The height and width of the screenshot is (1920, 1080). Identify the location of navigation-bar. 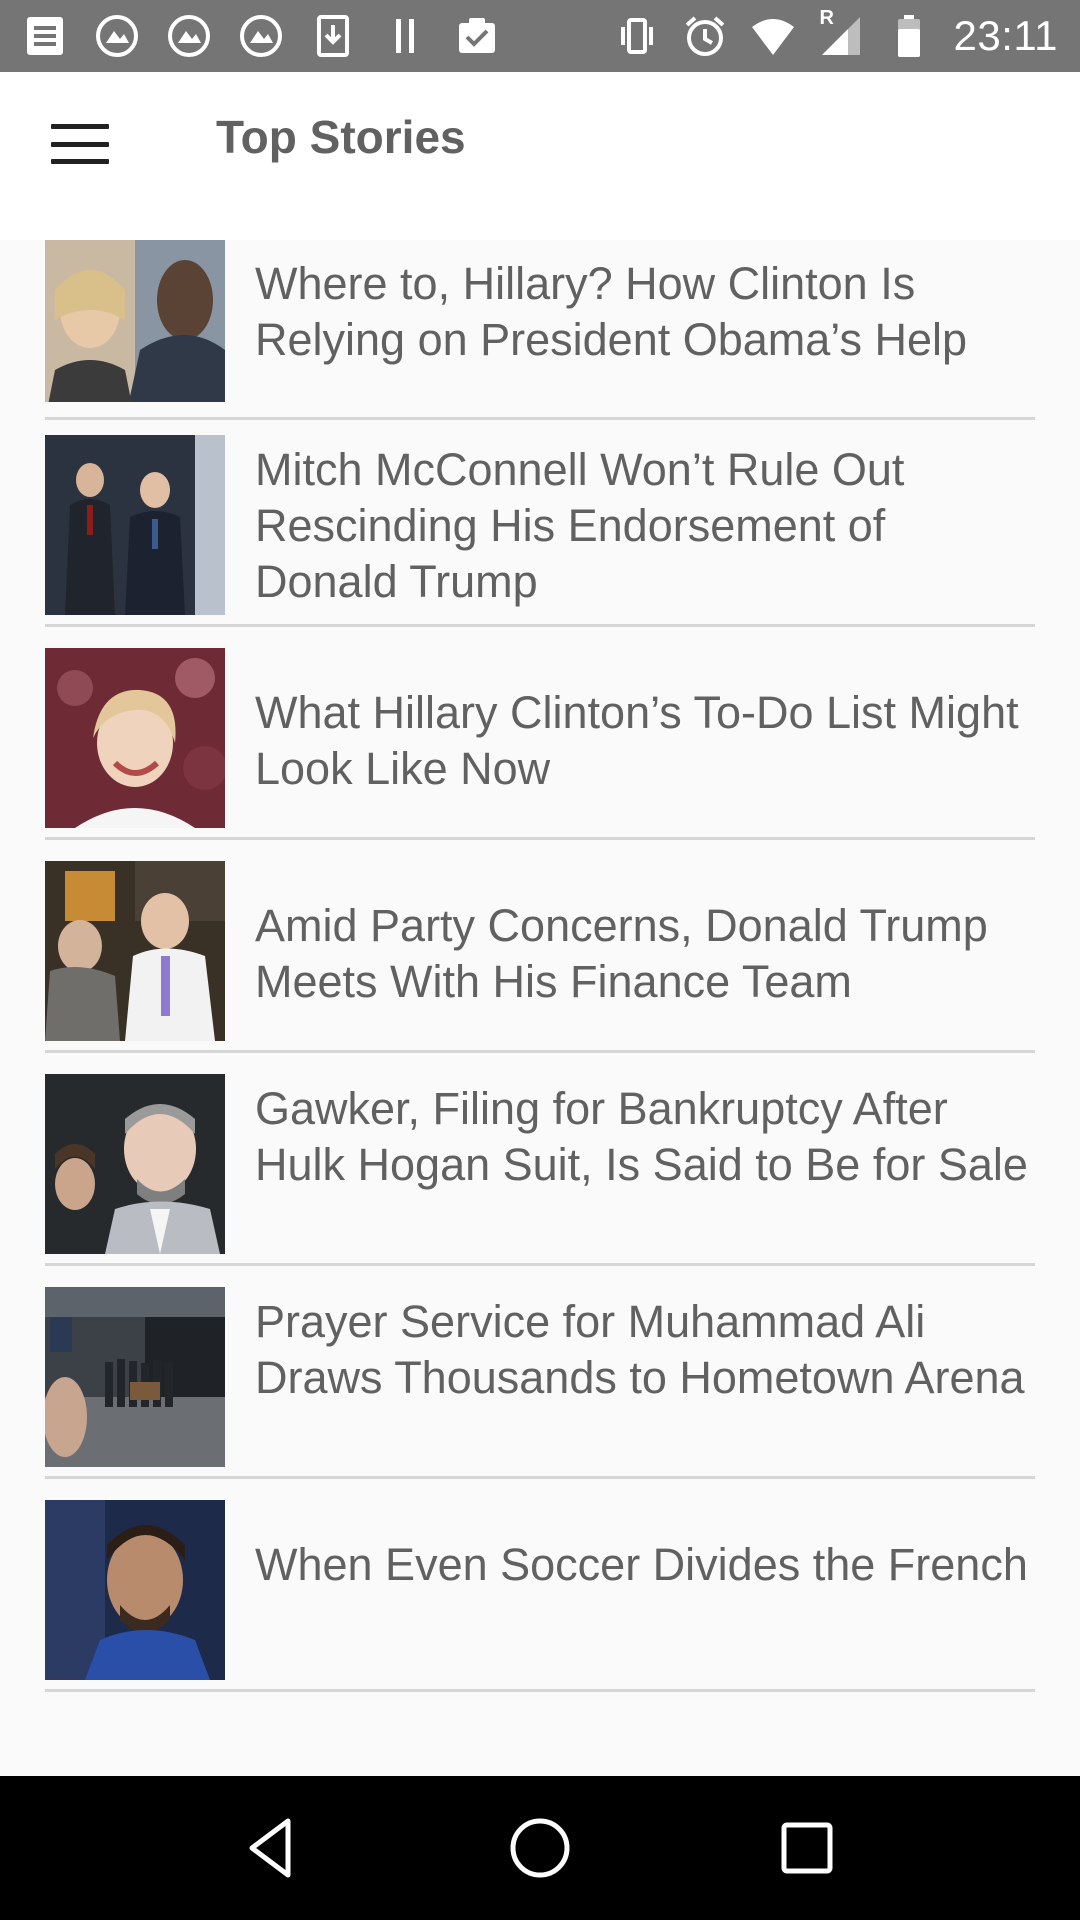
(540, 1848).